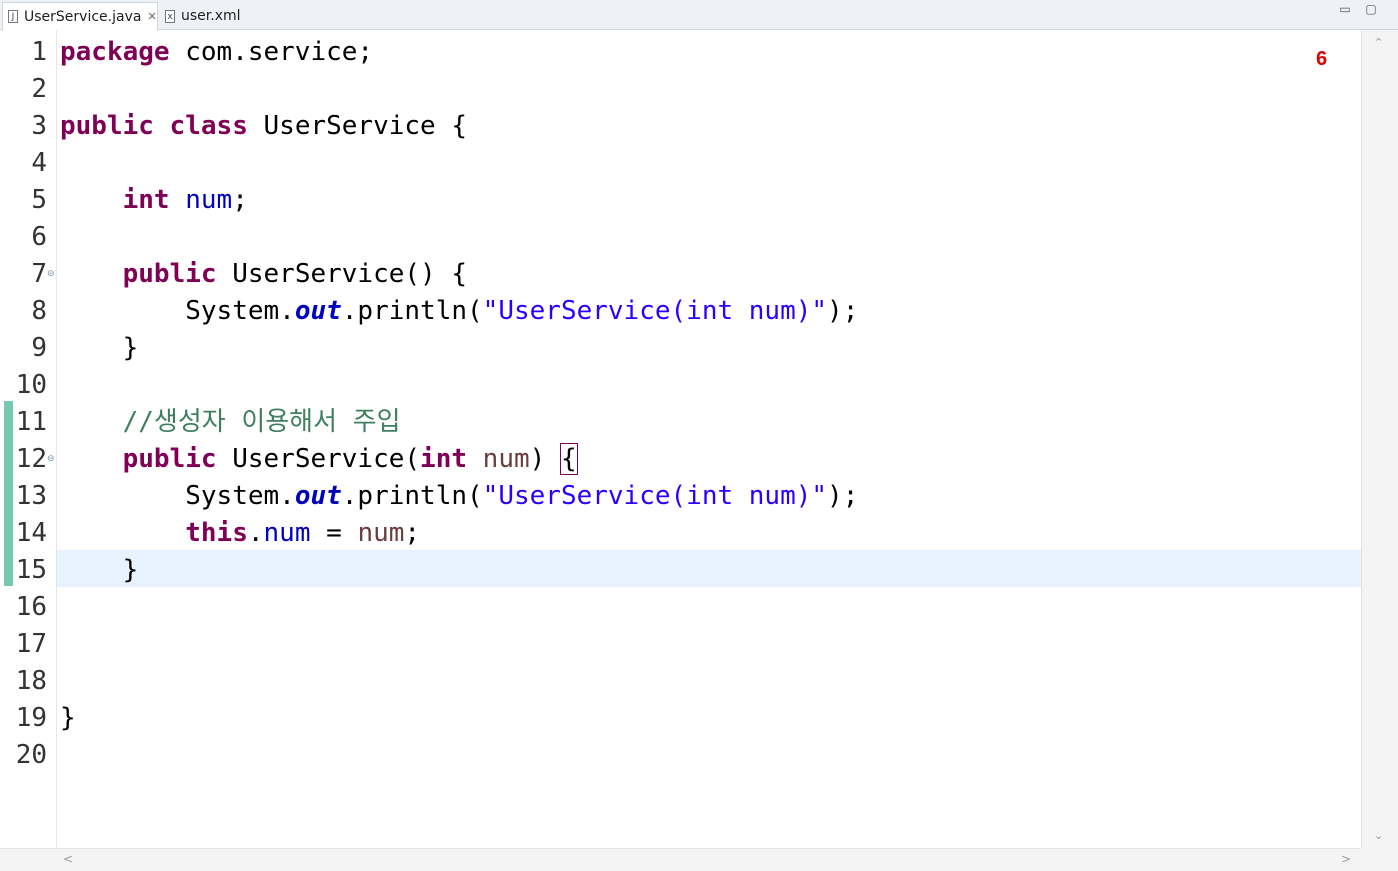 The height and width of the screenshot is (871, 1398). I want to click on line-number: 9, so click(39, 348).